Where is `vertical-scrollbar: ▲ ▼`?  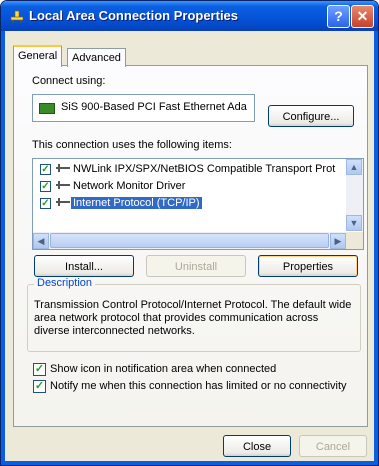 vertical-scrollbar: ▲ ▼ is located at coordinates (354, 195).